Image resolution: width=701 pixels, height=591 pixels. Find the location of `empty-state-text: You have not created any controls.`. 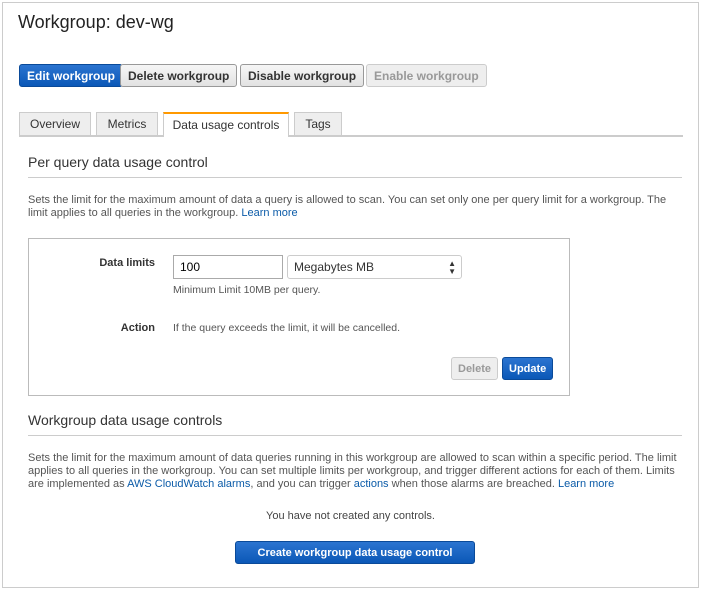

empty-state-text: You have not created any controls. is located at coordinates (350, 516).